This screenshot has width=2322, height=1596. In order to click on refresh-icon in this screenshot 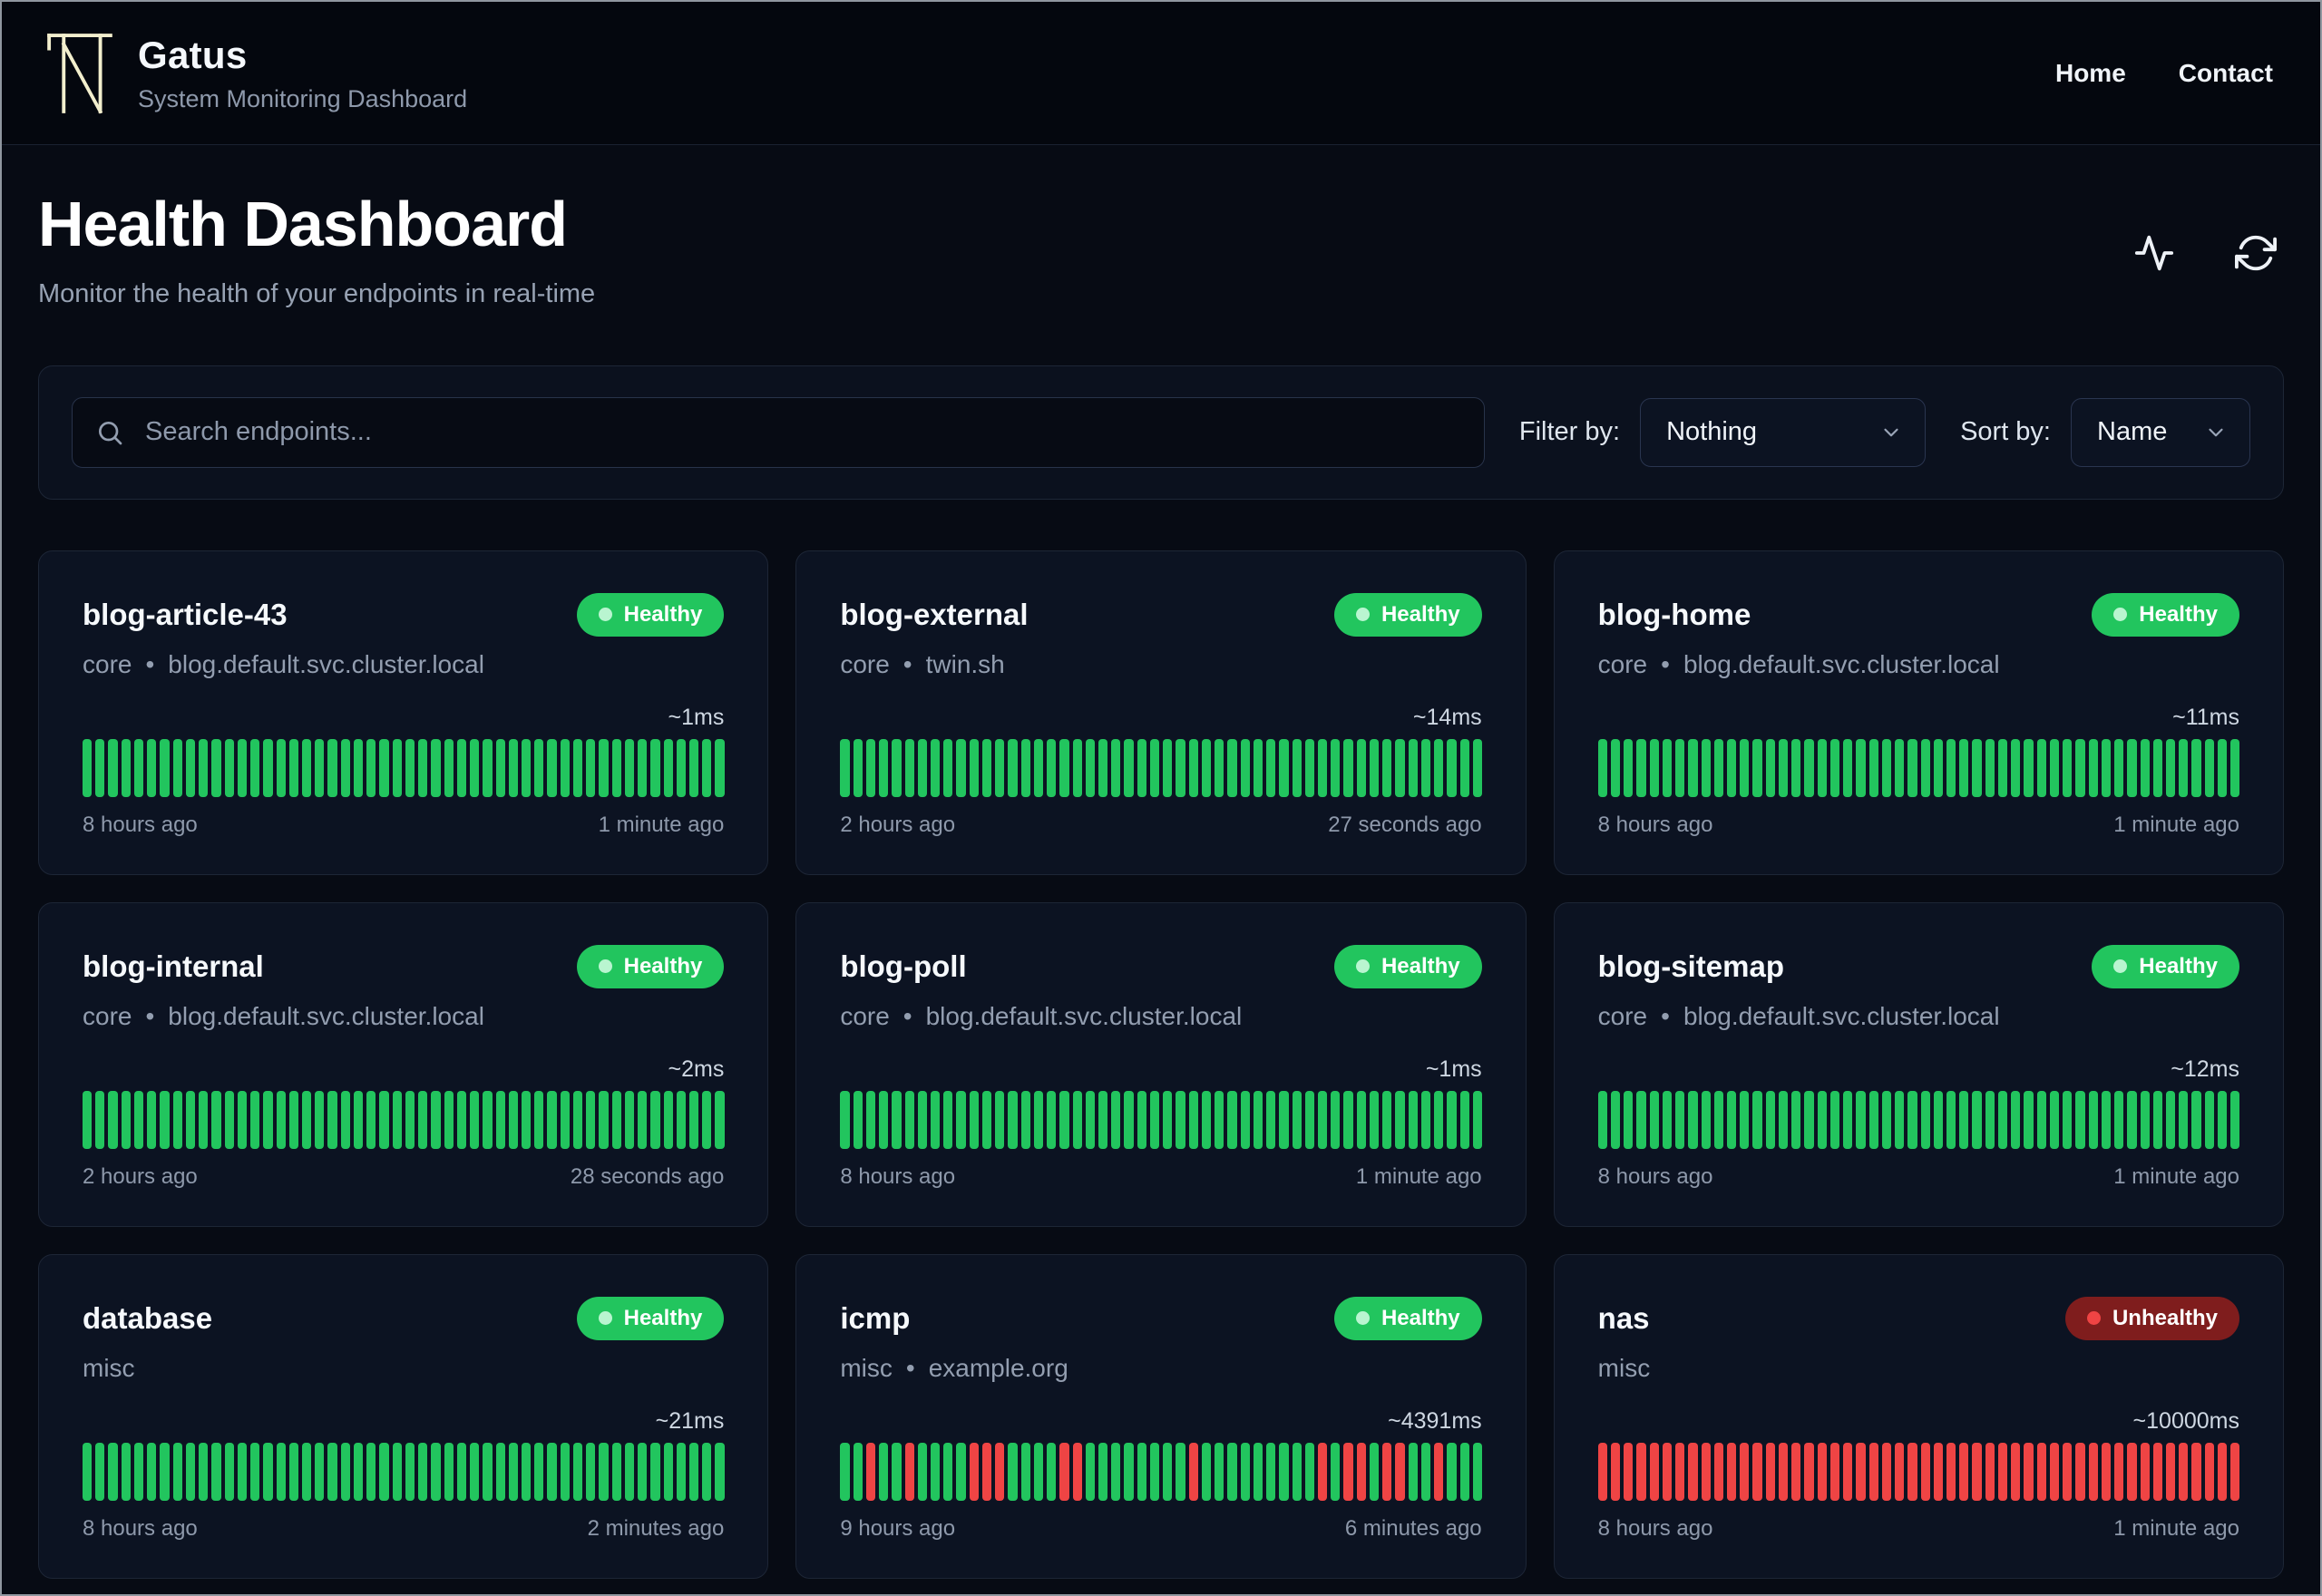, I will do `click(2256, 253)`.